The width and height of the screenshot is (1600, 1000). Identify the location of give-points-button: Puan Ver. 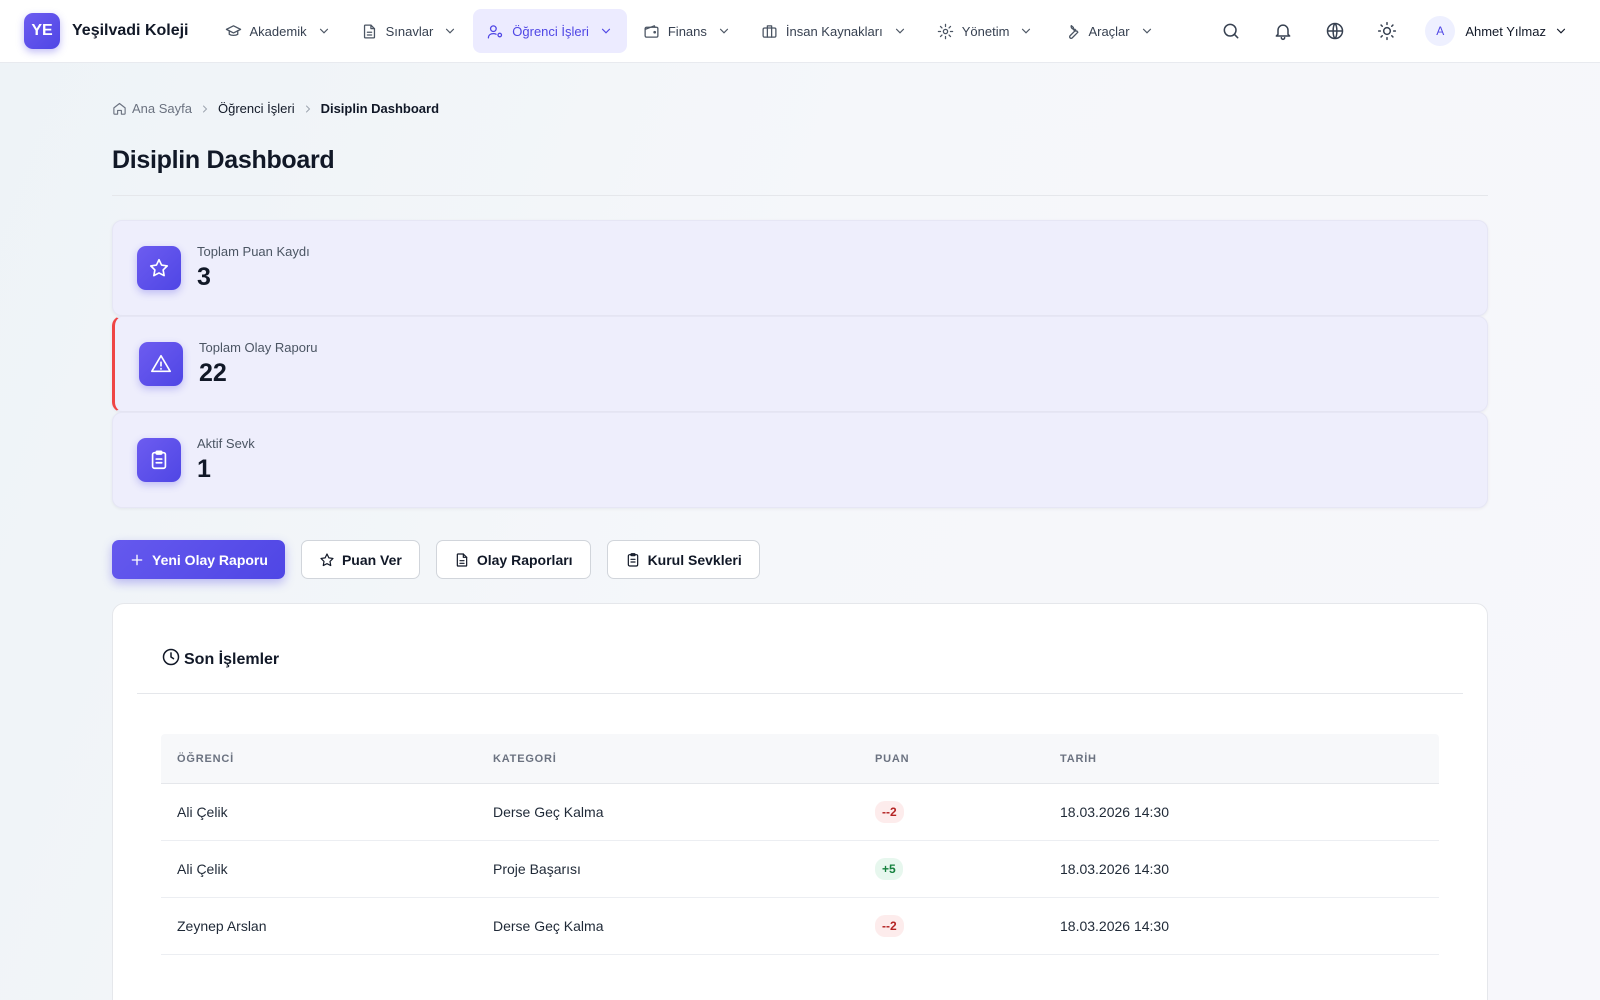
(360, 559).